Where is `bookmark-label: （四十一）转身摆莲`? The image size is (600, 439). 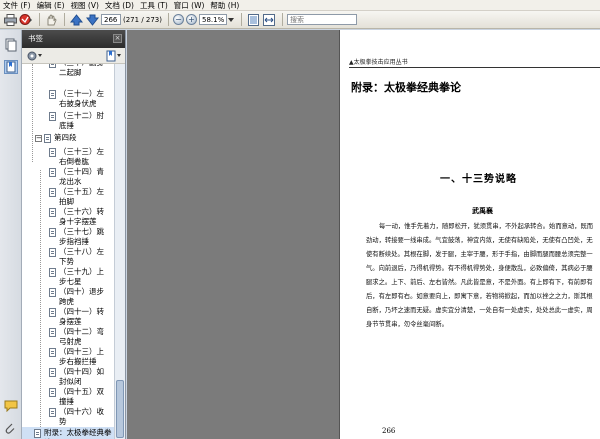 bookmark-label: （四十一）转身摆莲 is located at coordinates (81, 316).